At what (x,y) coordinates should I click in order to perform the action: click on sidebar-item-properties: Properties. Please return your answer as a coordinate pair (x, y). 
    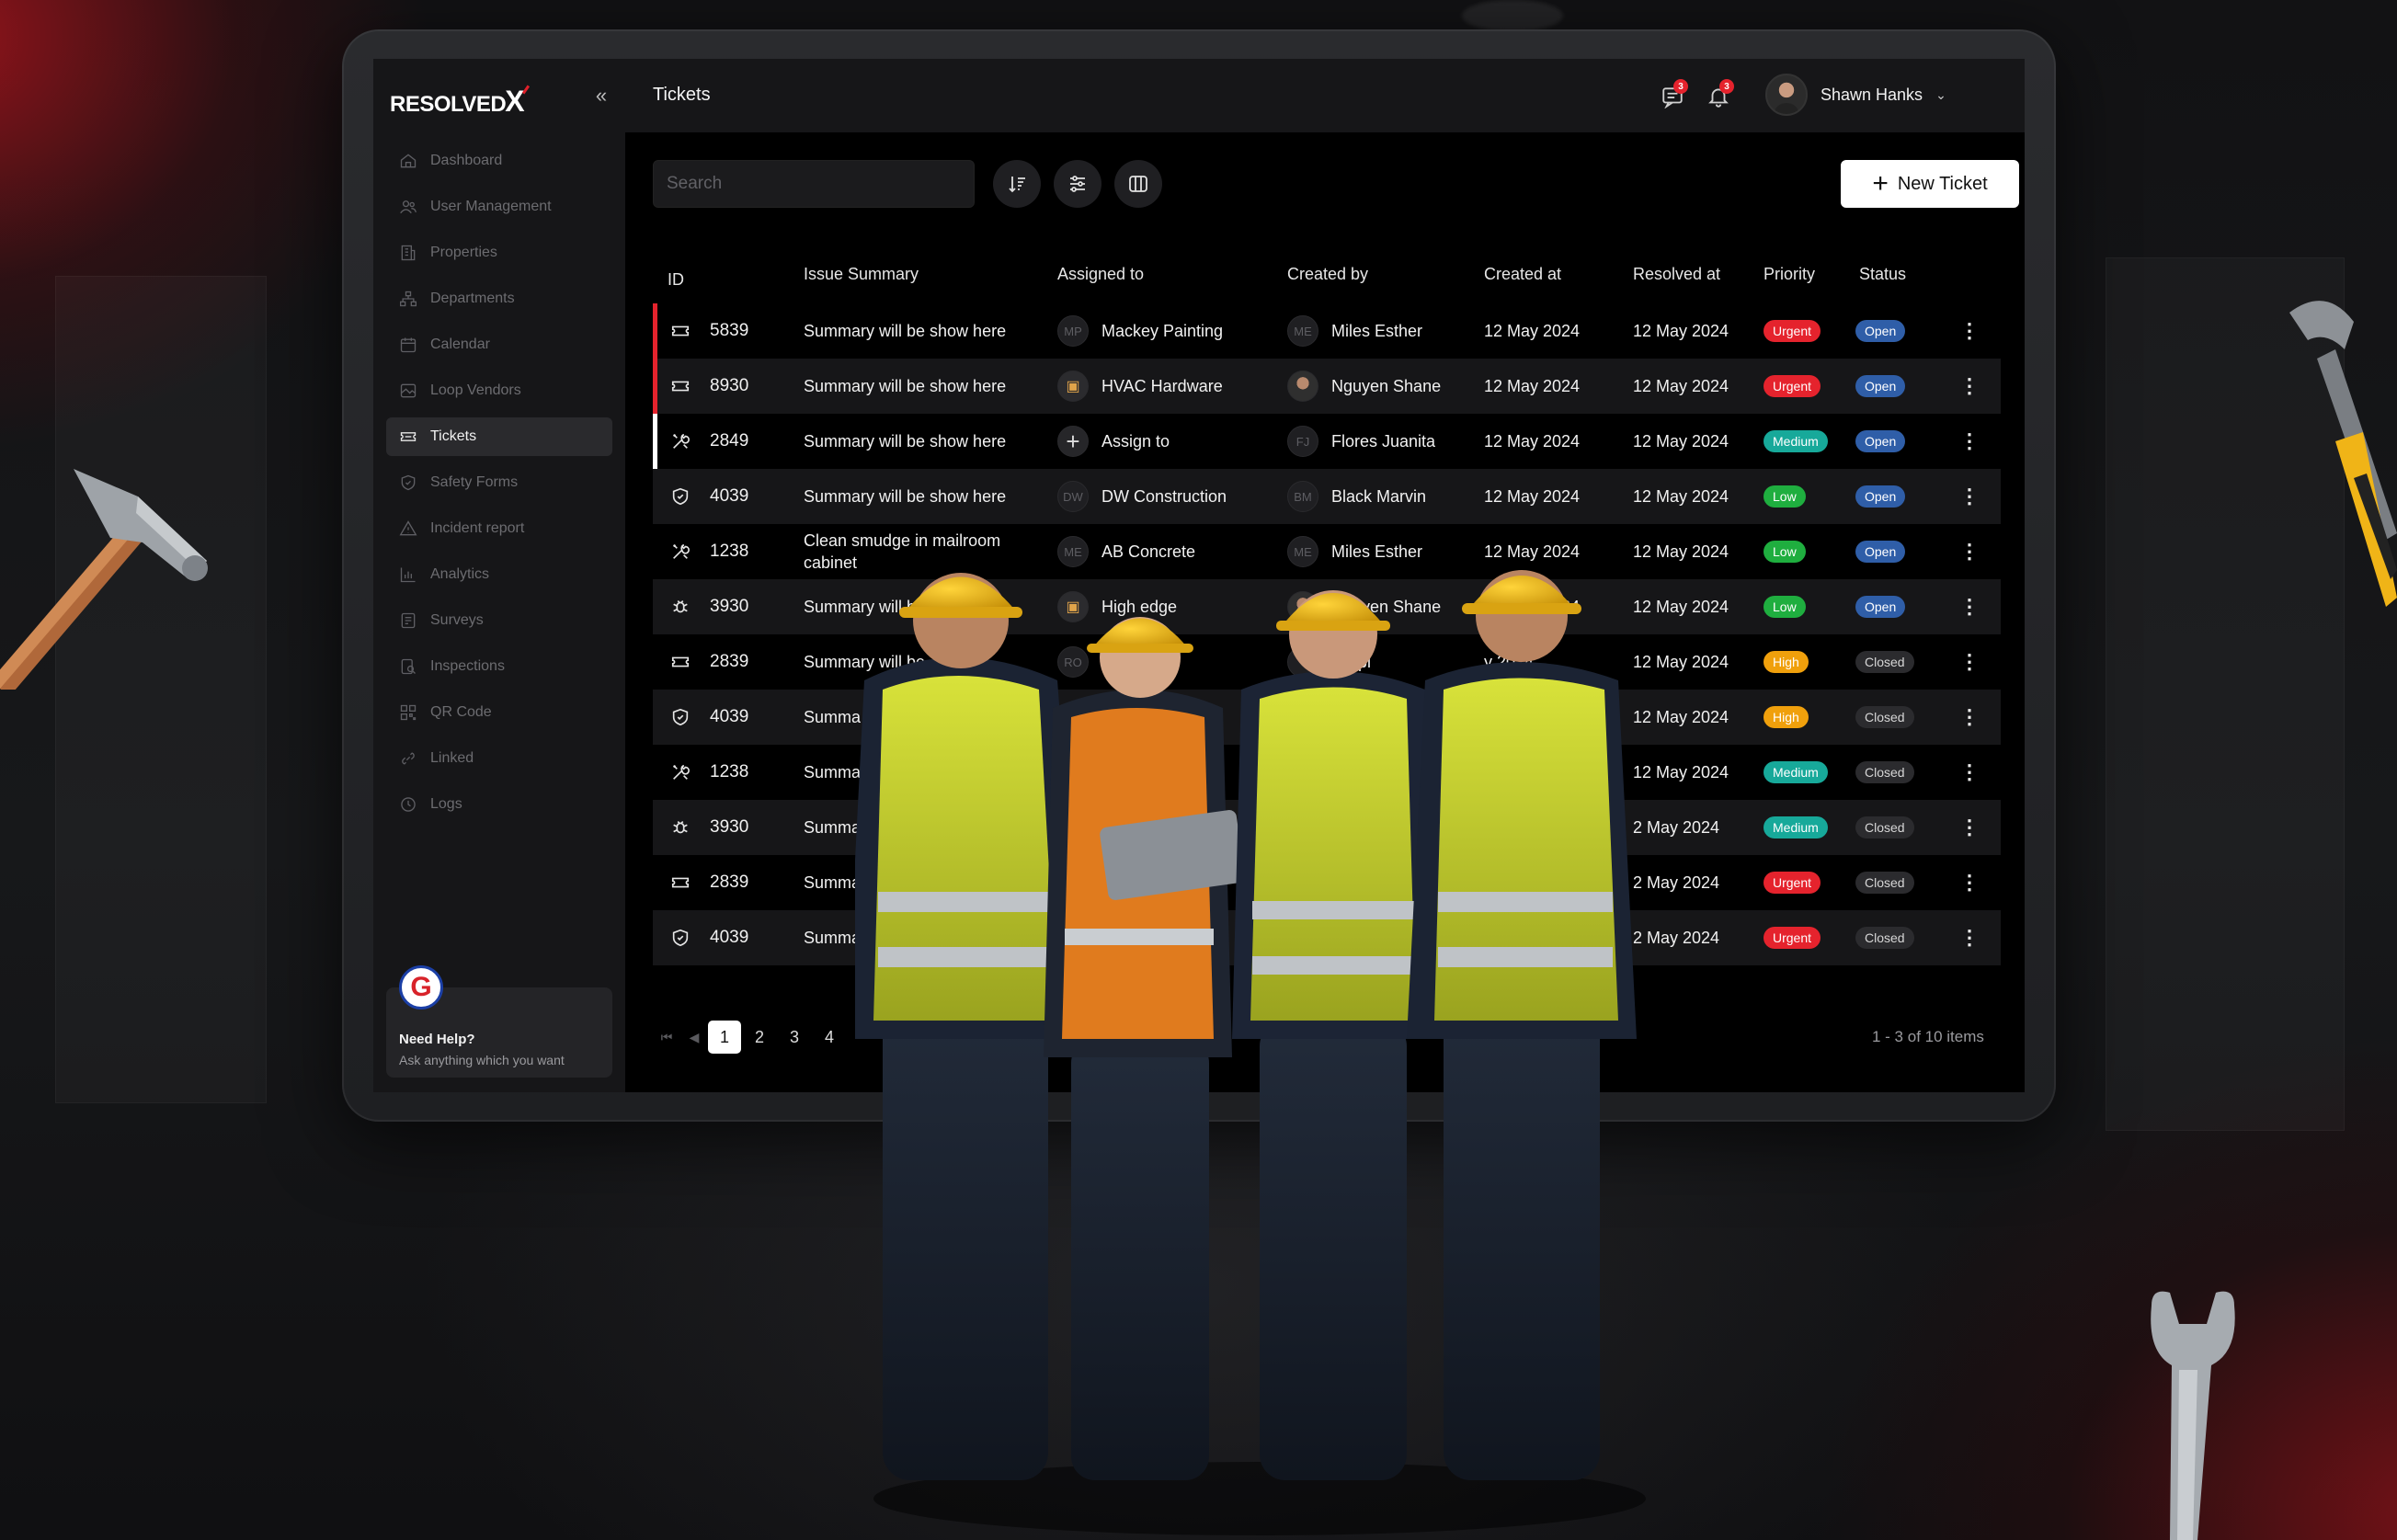
    Looking at the image, I should click on (499, 253).